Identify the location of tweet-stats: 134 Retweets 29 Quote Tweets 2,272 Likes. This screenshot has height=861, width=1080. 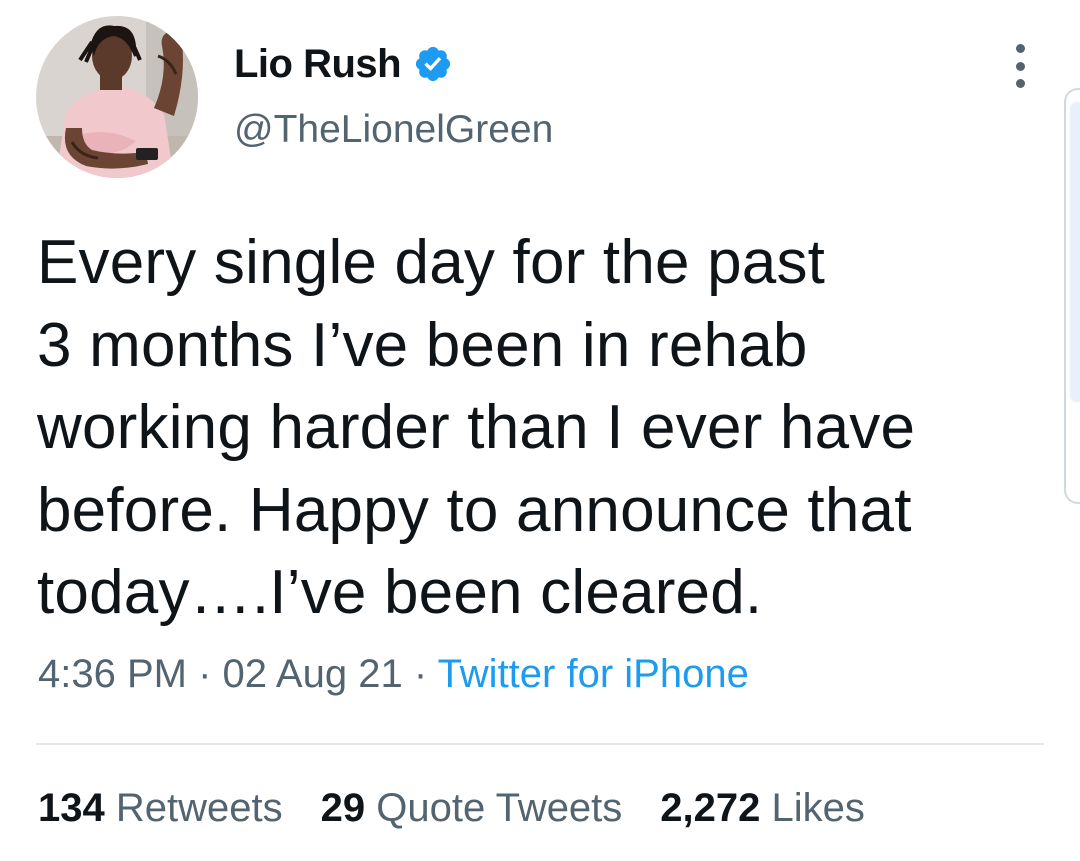
(470, 808).